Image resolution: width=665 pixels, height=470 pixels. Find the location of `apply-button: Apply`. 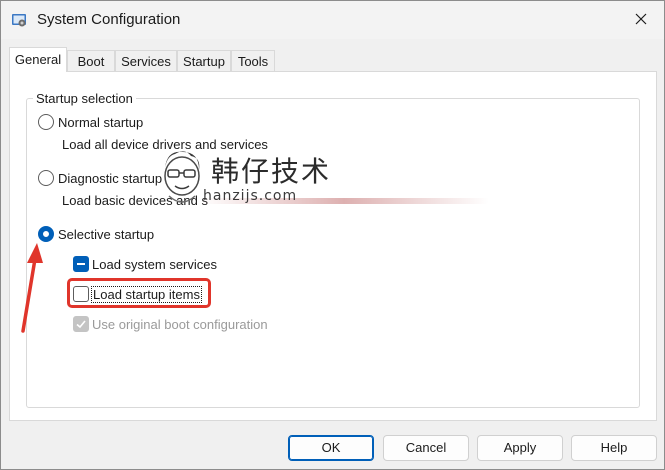

apply-button: Apply is located at coordinates (520, 448).